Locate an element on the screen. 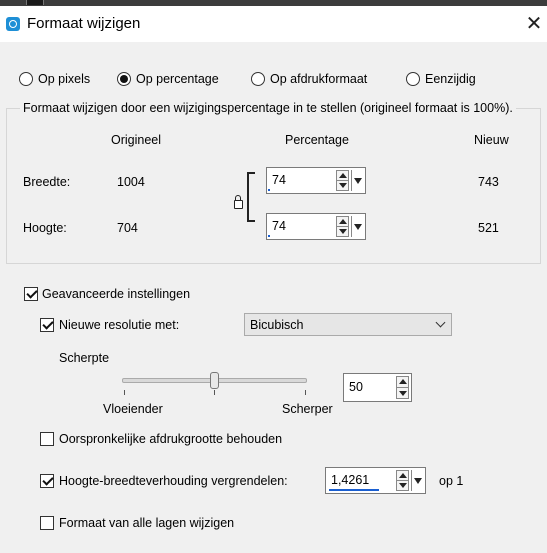  radio-label-eenzijdig: Eenzijdig is located at coordinates (450, 79).